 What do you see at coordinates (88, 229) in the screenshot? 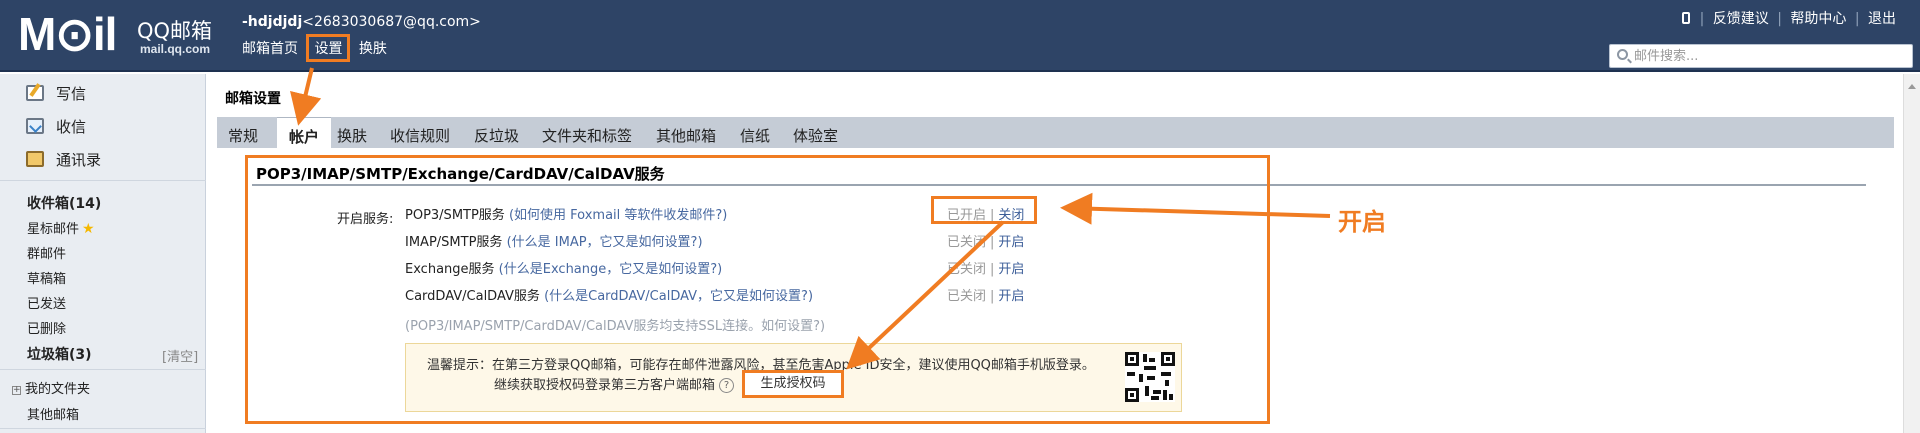
I see `star-icon: ★` at bounding box center [88, 229].